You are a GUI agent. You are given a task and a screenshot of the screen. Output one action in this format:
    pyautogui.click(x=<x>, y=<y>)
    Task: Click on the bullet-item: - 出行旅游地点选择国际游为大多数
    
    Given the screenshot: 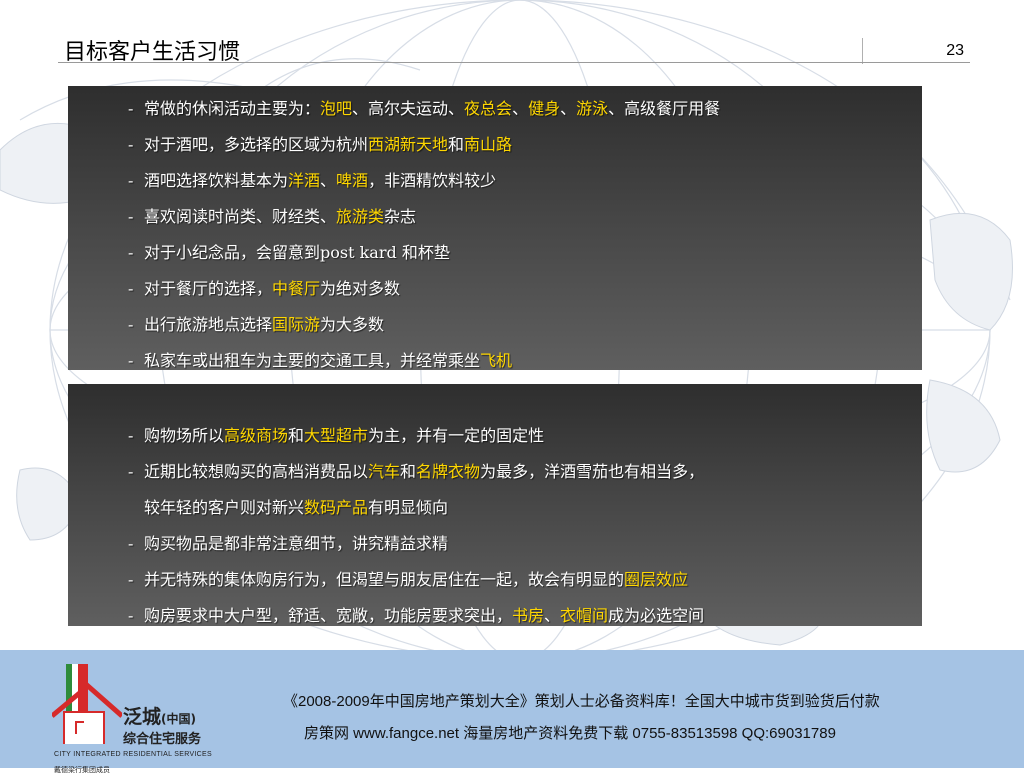 What is the action you would take?
    pyautogui.click(x=525, y=325)
    